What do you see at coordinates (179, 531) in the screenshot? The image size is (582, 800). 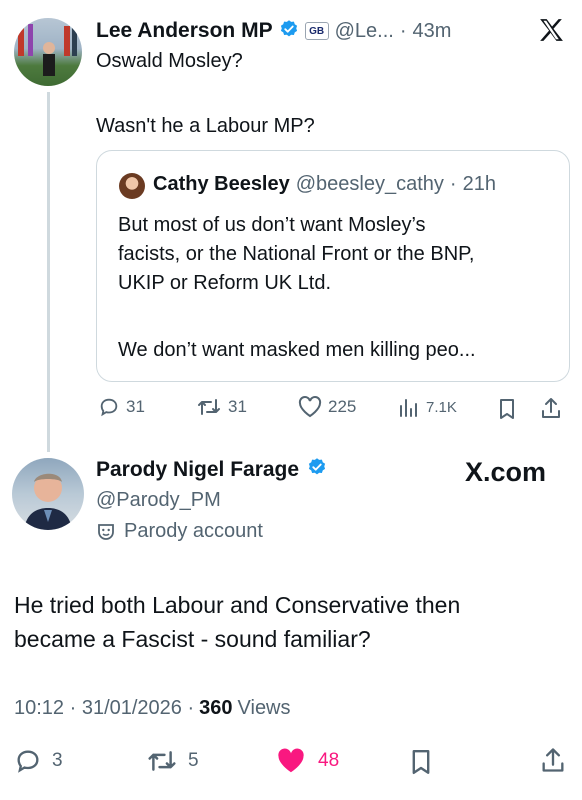 I see `parody-account-label: Parody account` at bounding box center [179, 531].